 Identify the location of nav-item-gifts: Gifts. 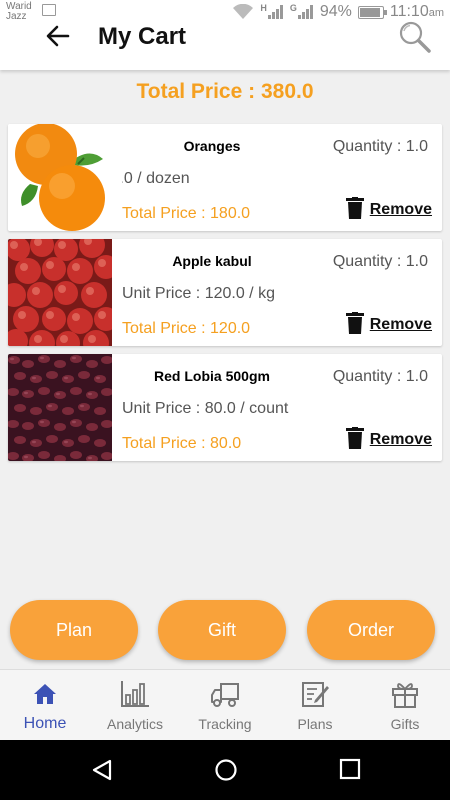
(405, 705).